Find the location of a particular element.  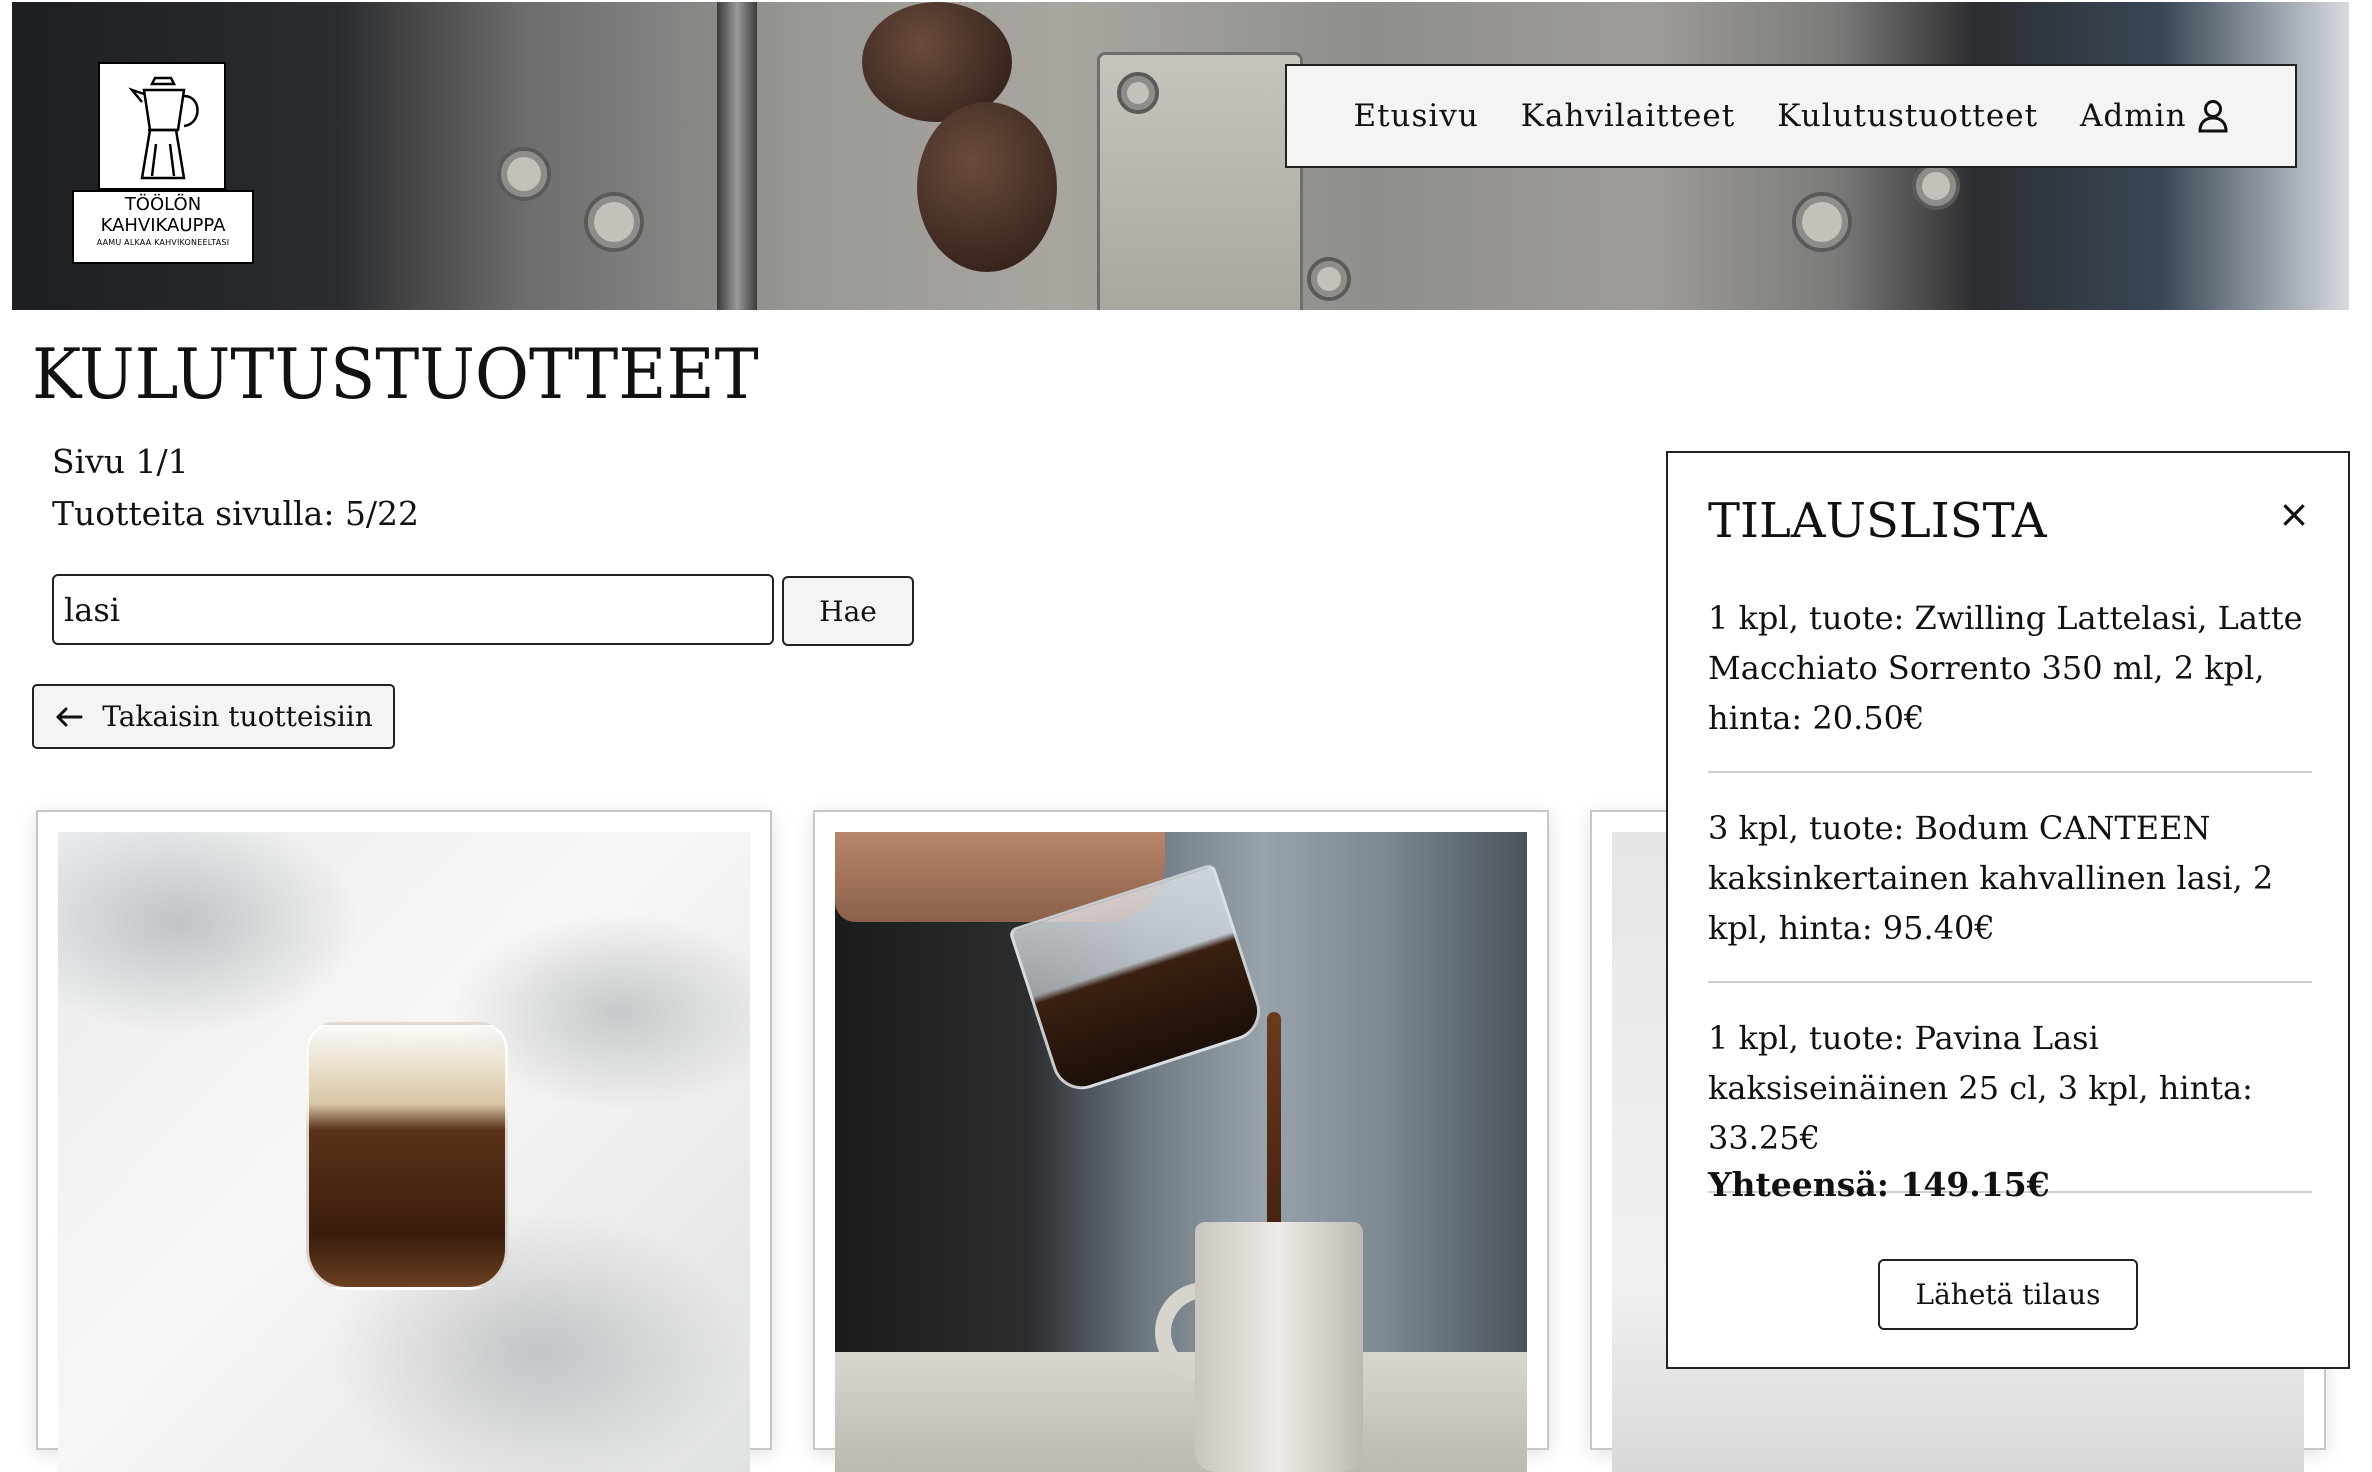

nav-link-kulutustuotteet: Kulutustuotteet is located at coordinates (1907, 116).